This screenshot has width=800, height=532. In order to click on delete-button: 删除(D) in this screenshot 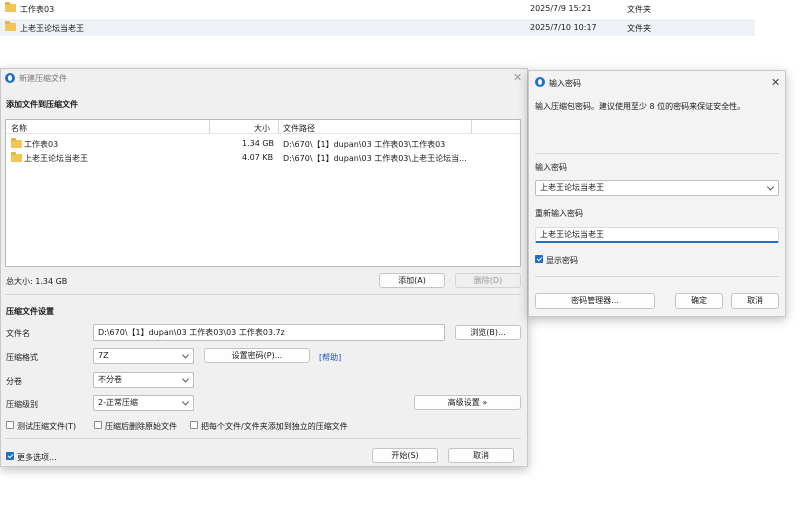, I will do `click(488, 280)`.